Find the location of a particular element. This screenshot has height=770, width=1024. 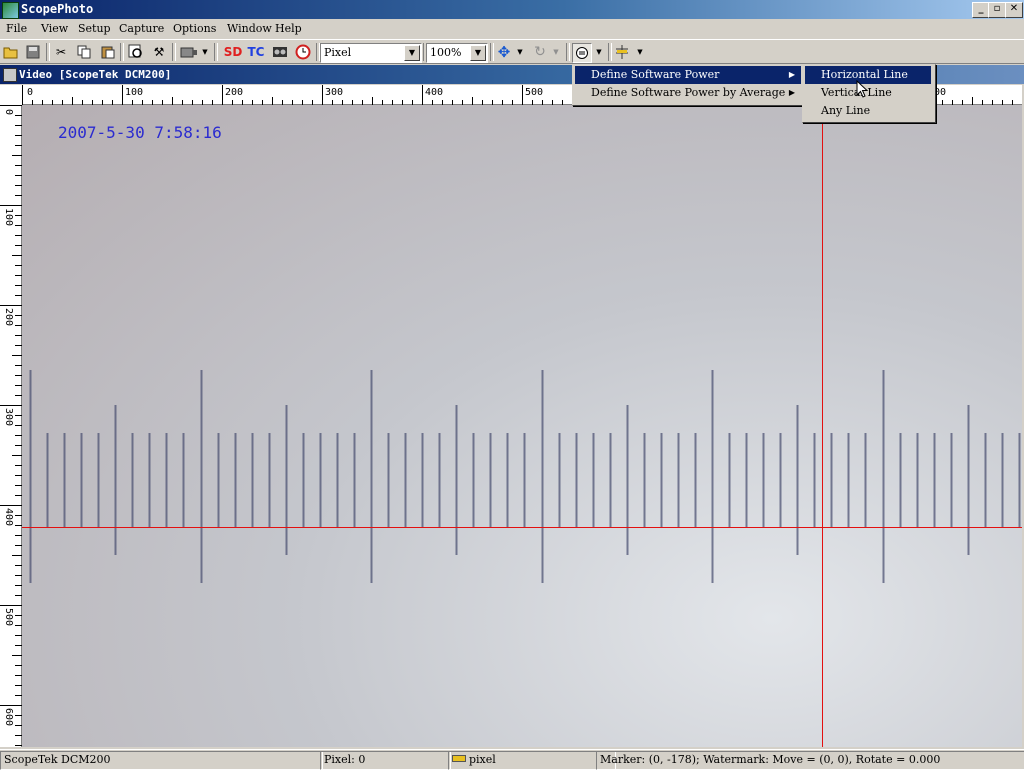

menu-item-label: Define Software Power by Average is located at coordinates (688, 92).